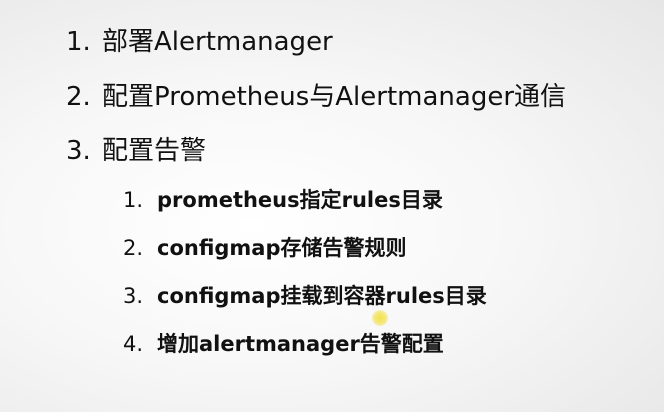 This screenshot has height=412, width=664. I want to click on outline-subitem-1: 1. prometheus指定rules目录, so click(283, 200).